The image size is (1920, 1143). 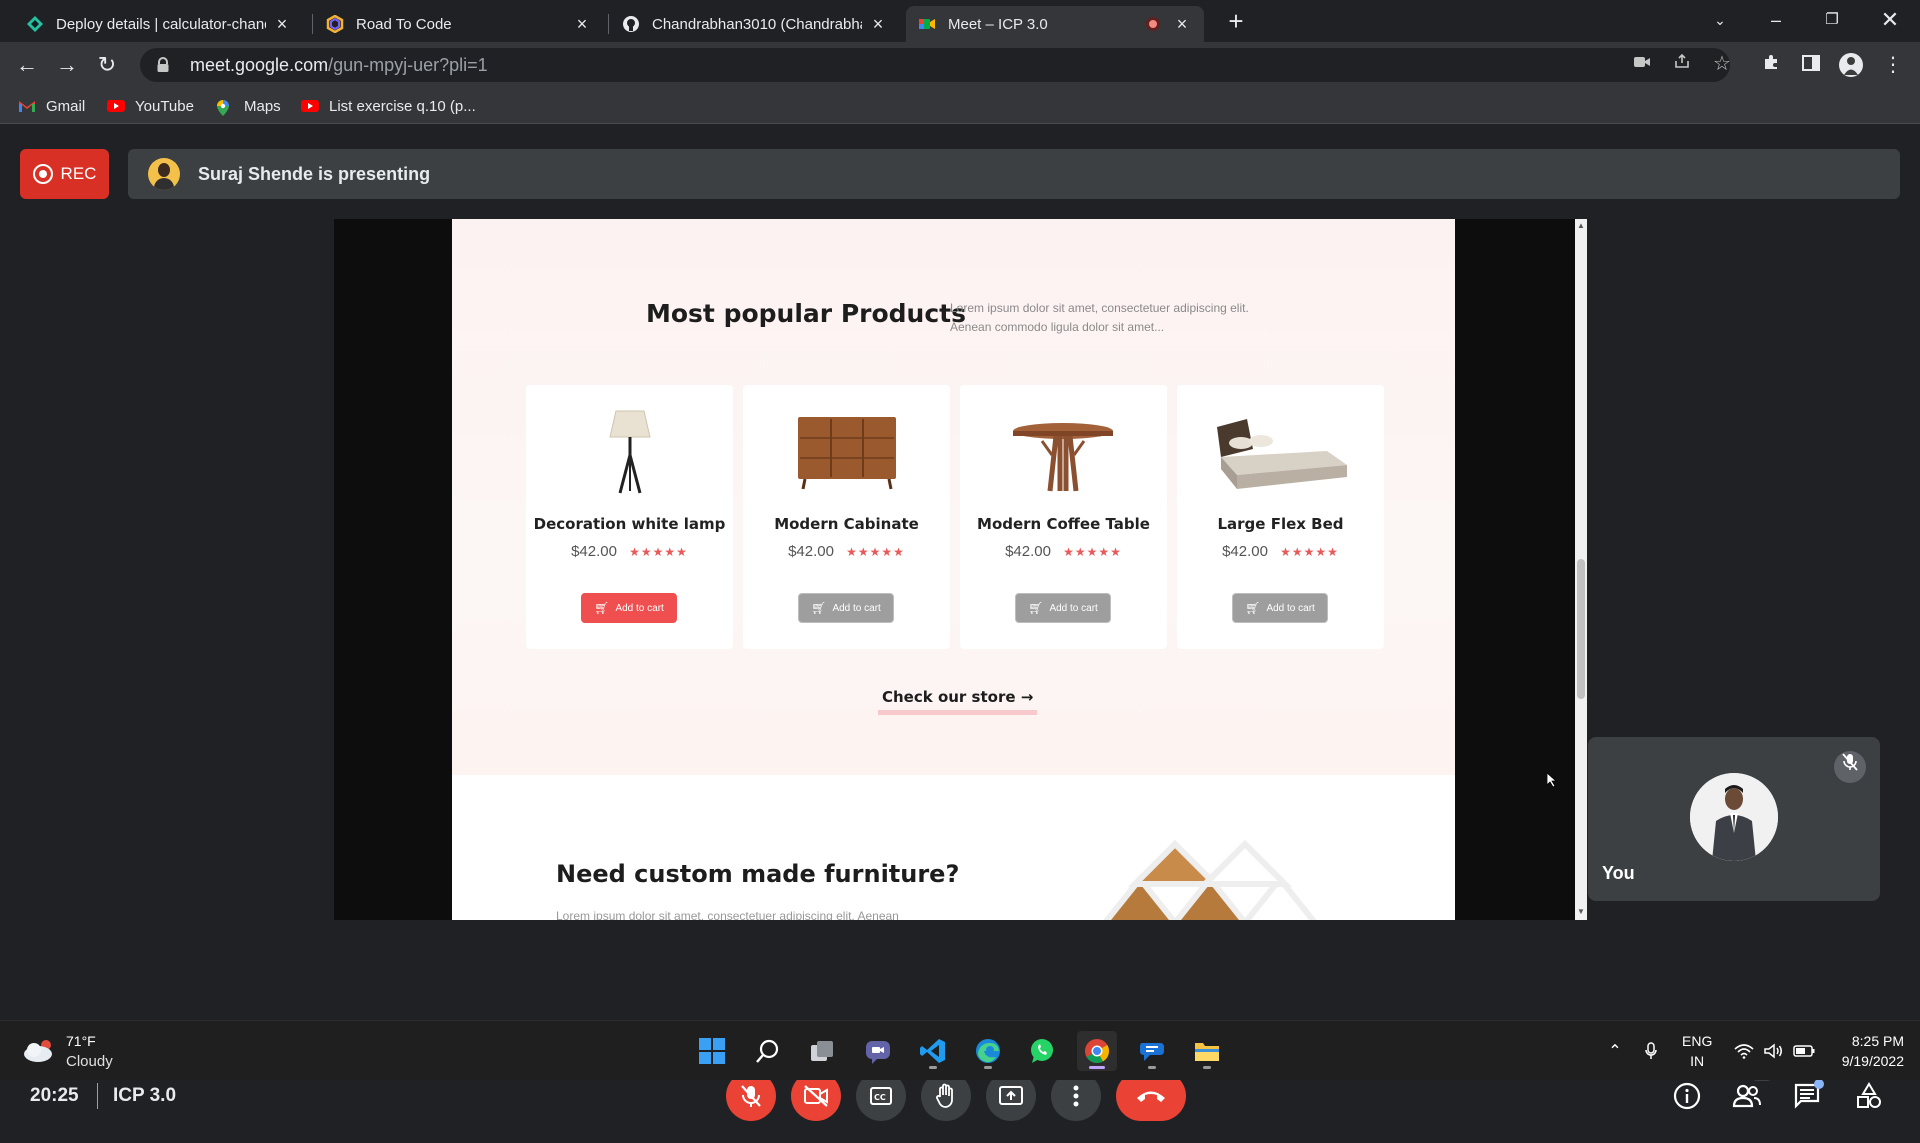 What do you see at coordinates (1747, 1096) in the screenshot?
I see `participants-button` at bounding box center [1747, 1096].